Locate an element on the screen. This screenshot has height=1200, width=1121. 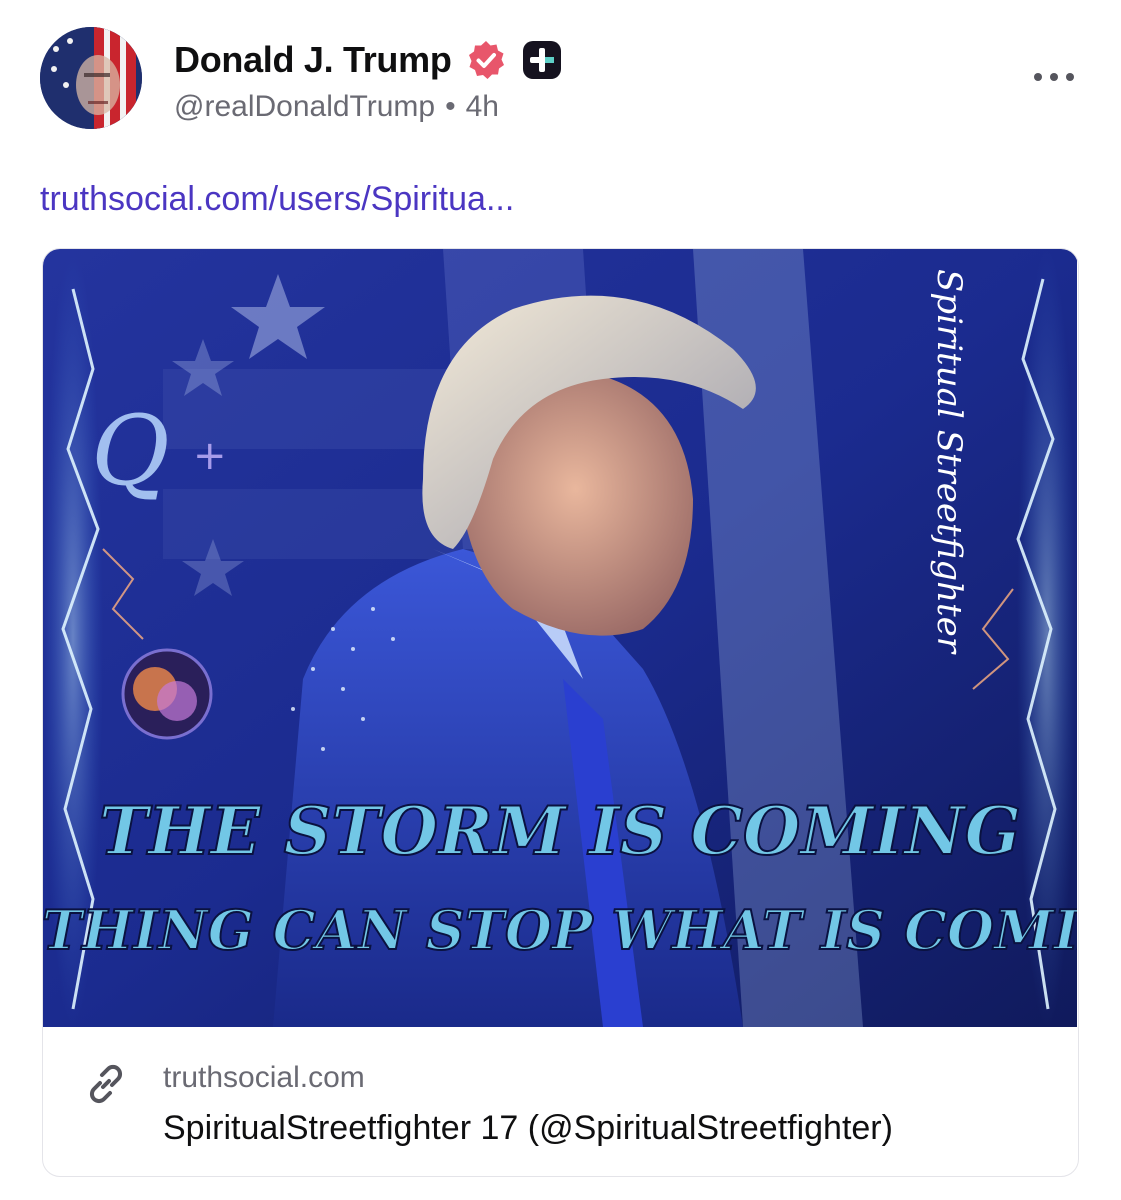
q-mark: Q is located at coordinates (130, 451).